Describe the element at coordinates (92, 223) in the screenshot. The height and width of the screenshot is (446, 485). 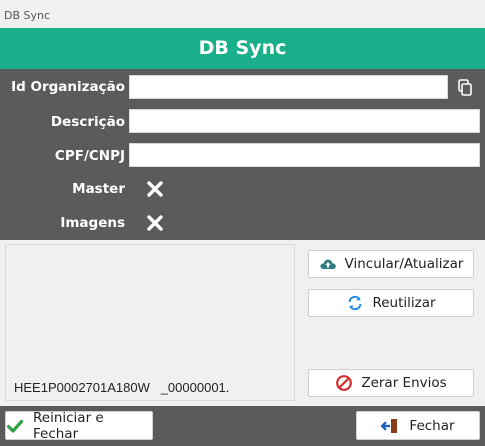
I see `imagens-label: Imagens` at that location.